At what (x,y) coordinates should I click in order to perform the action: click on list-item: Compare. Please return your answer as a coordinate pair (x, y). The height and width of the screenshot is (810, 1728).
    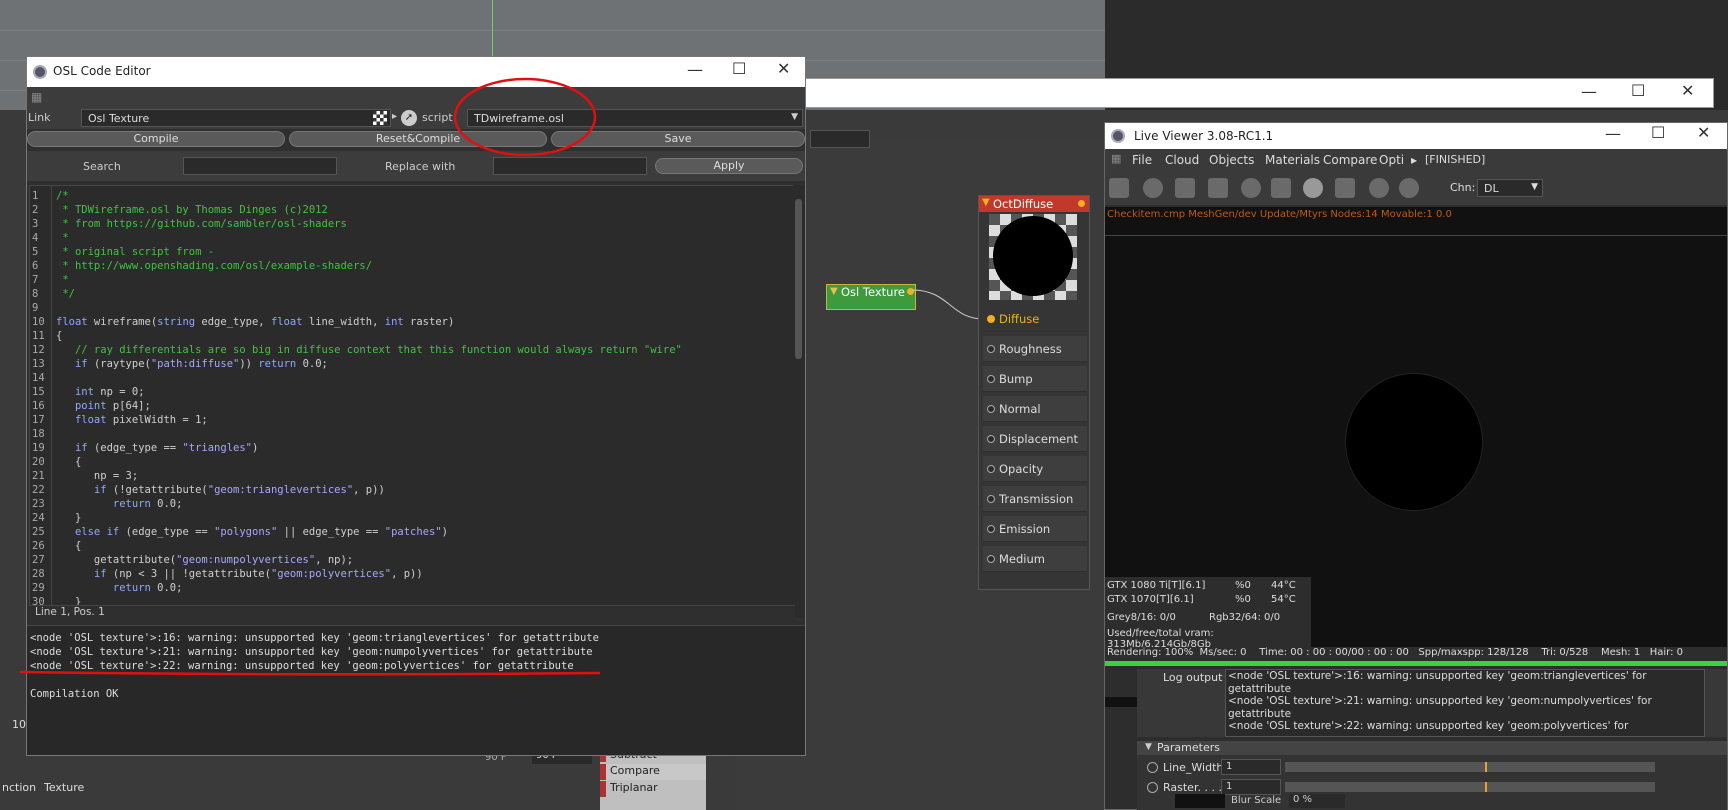
    Looking at the image, I should click on (653, 772).